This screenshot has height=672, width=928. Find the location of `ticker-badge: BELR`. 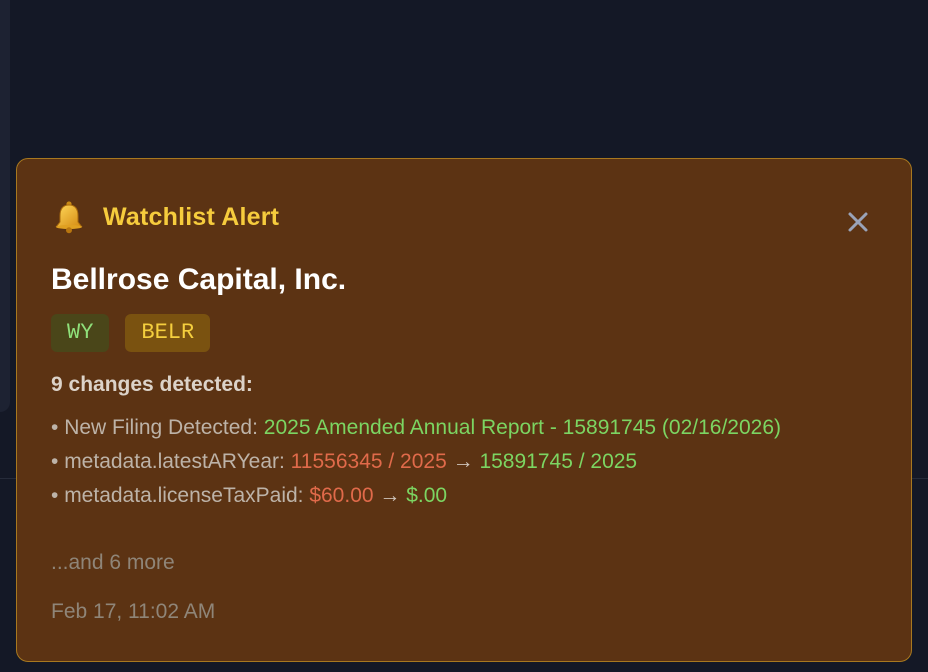

ticker-badge: BELR is located at coordinates (168, 333).